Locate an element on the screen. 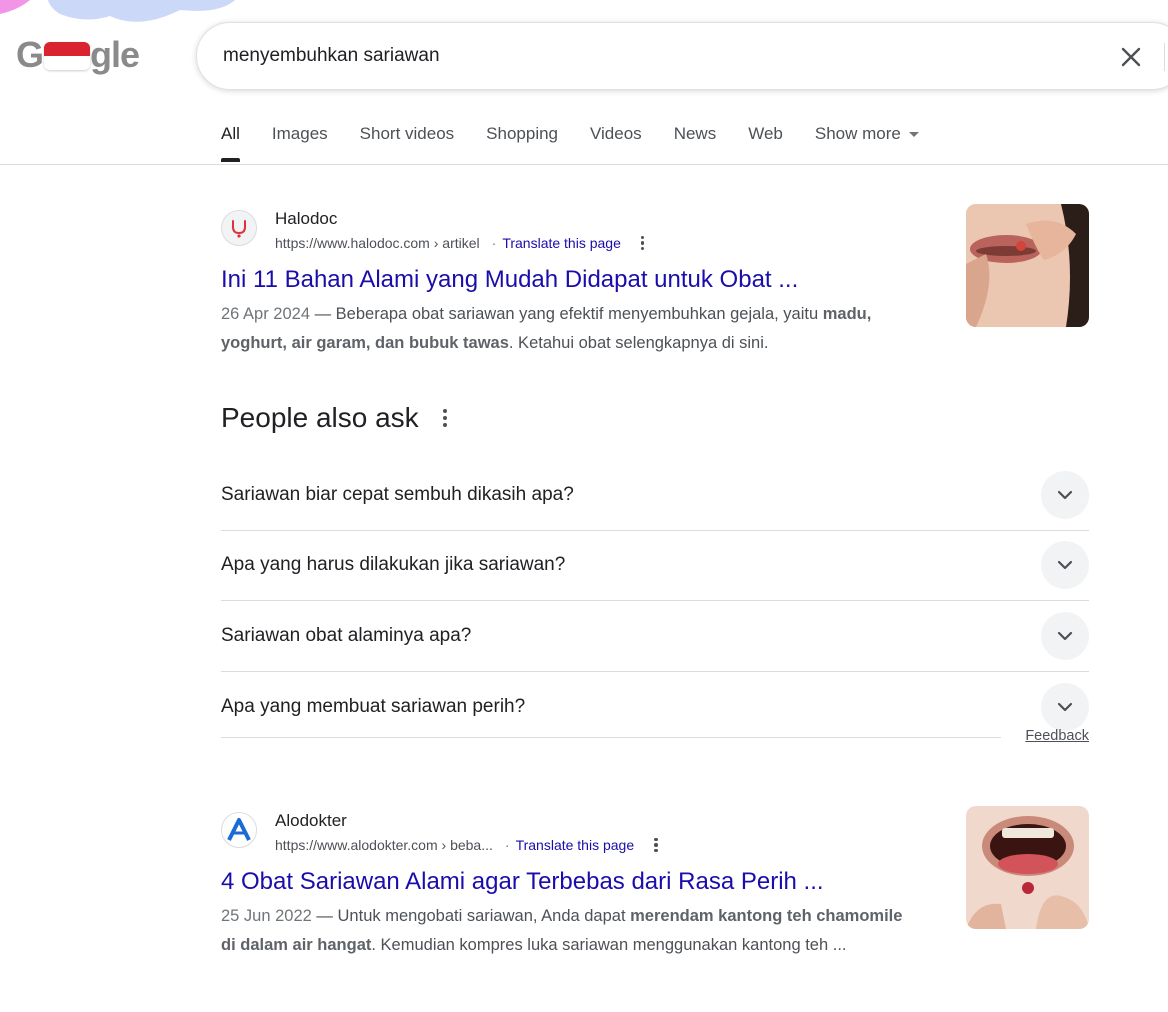 Image resolution: width=1168 pixels, height=1012 pixels. paa-feedback-row: Feedback is located at coordinates (655, 738).